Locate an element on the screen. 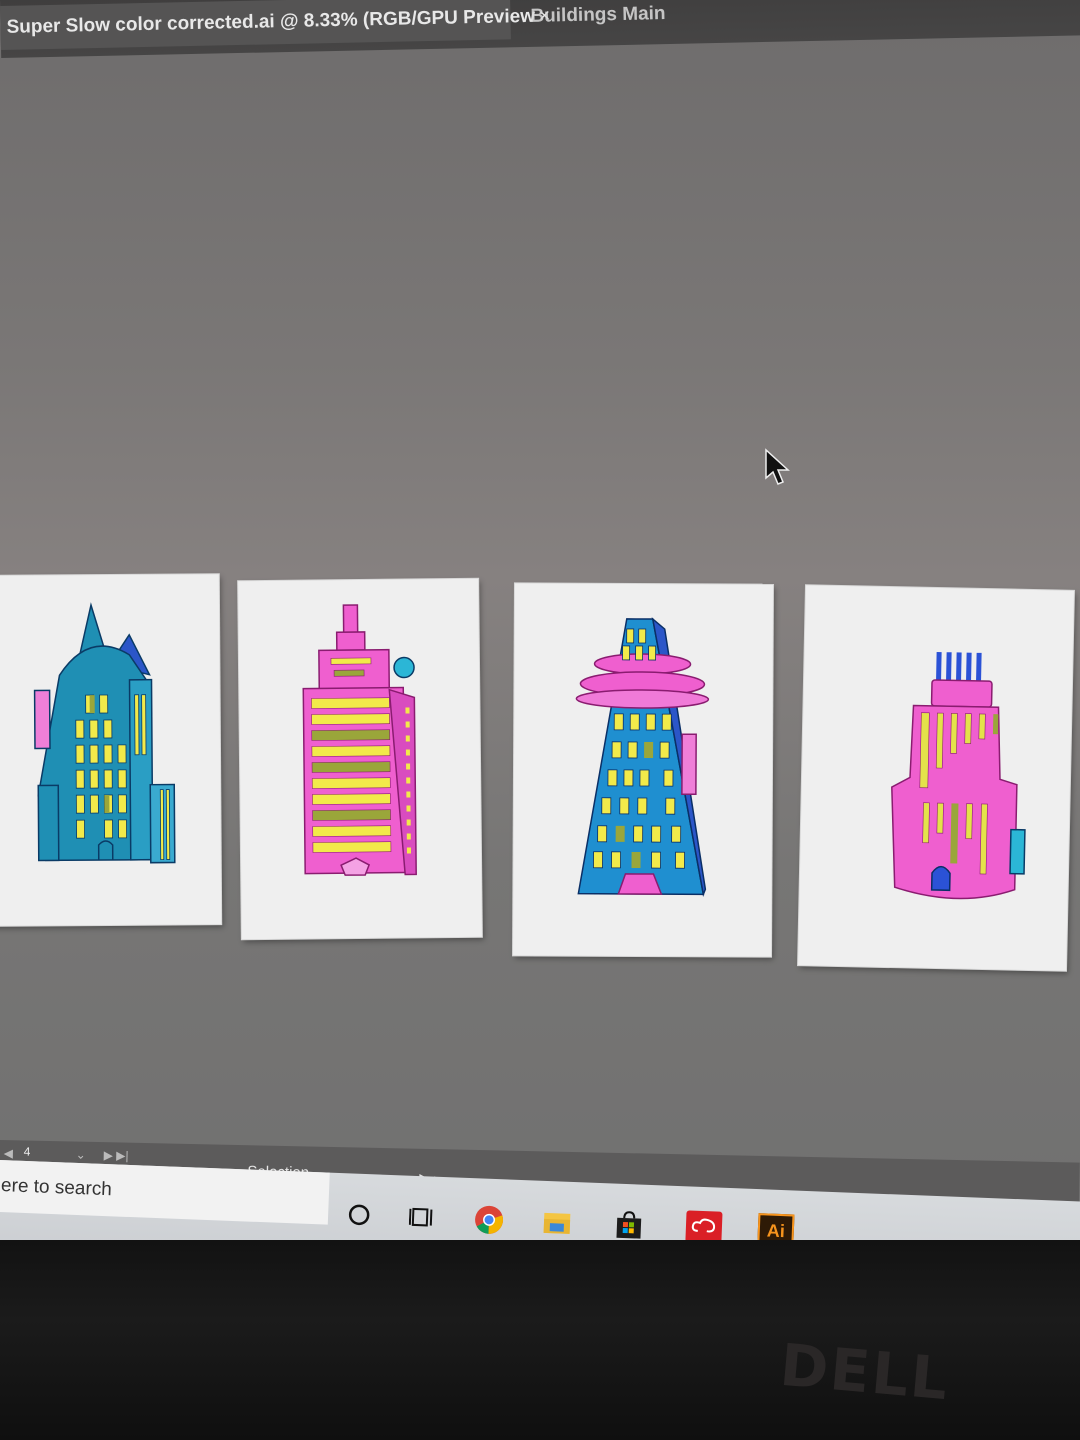  inactive-tab-title: Buildings Main is located at coordinates (598, 15).